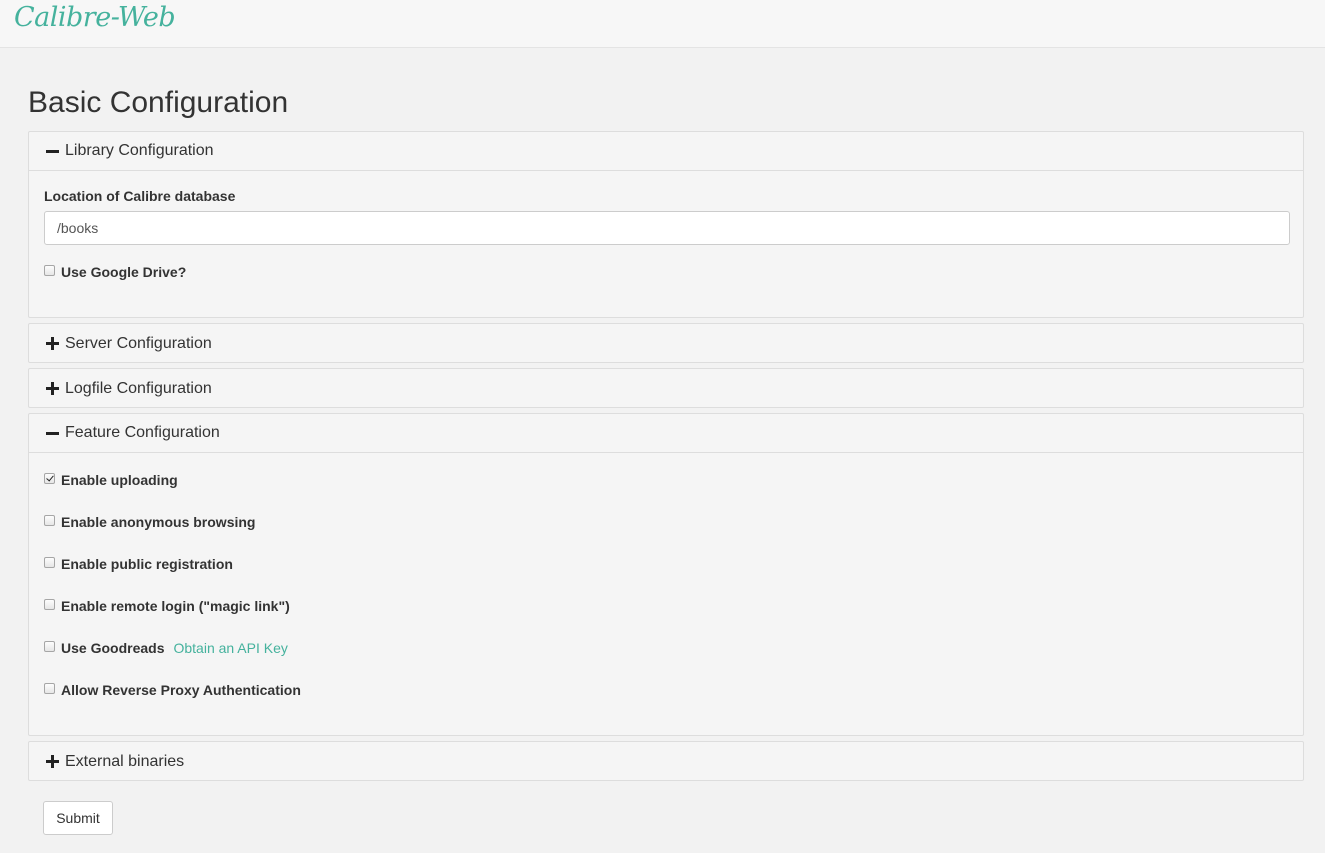 This screenshot has height=853, width=1325. I want to click on remote-login-option: Enable remote login ("magic link"), so click(167, 606).